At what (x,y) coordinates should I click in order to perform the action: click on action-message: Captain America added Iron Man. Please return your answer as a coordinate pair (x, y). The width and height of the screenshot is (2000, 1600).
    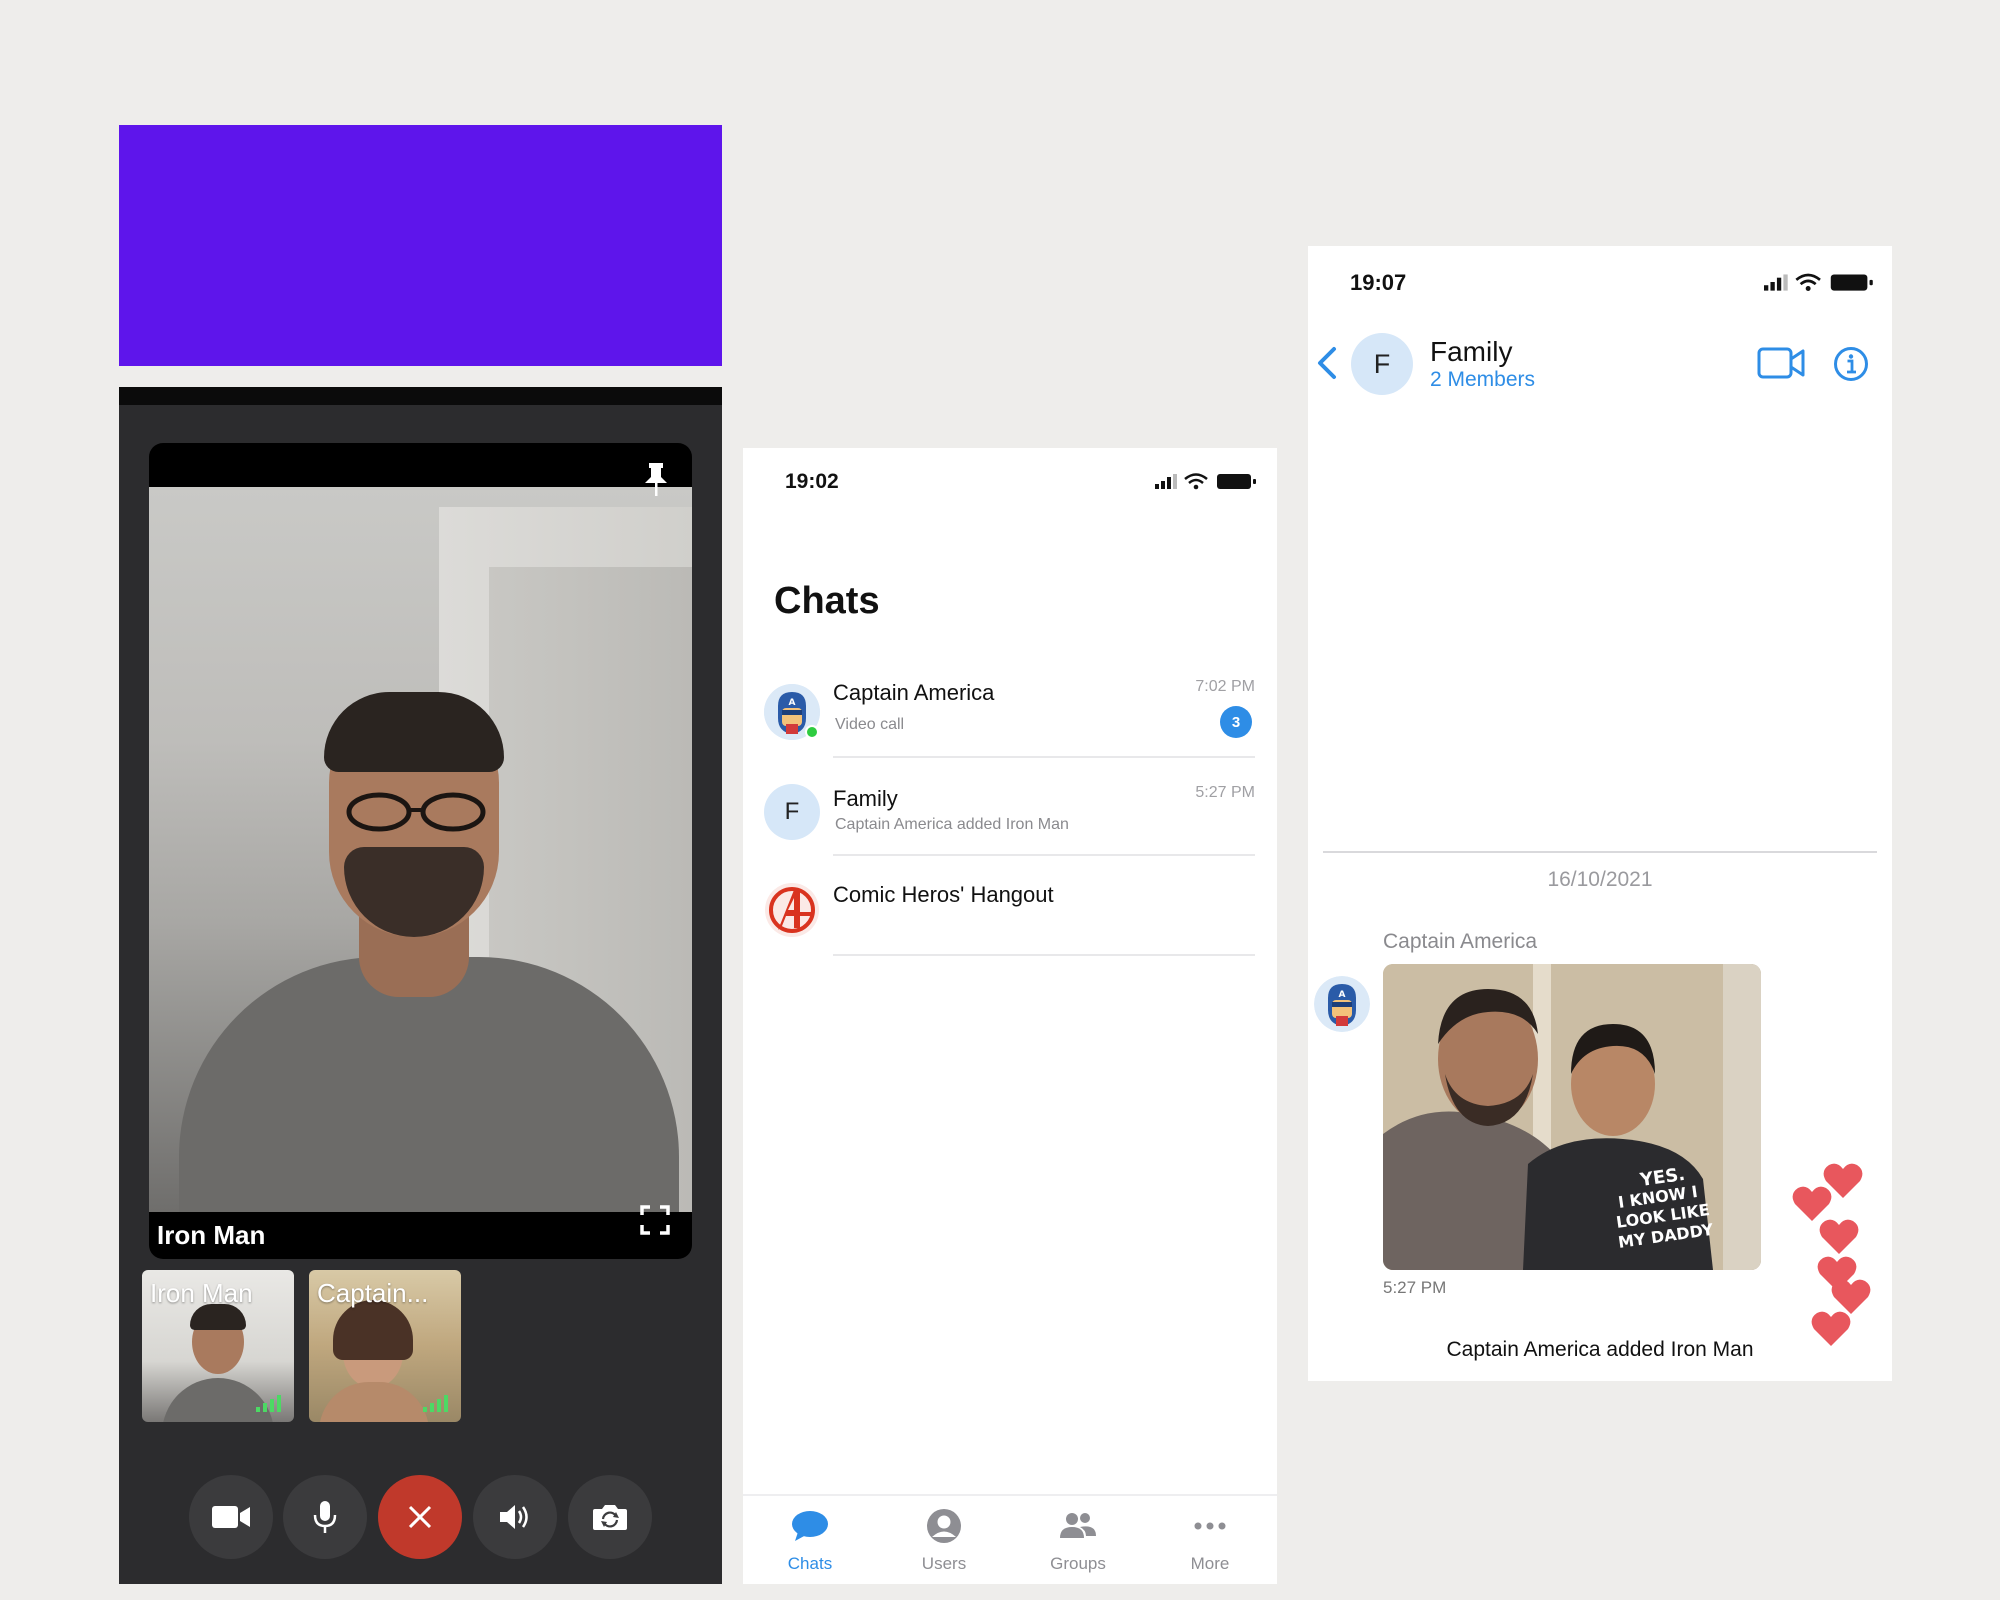
    Looking at the image, I should click on (1600, 1349).